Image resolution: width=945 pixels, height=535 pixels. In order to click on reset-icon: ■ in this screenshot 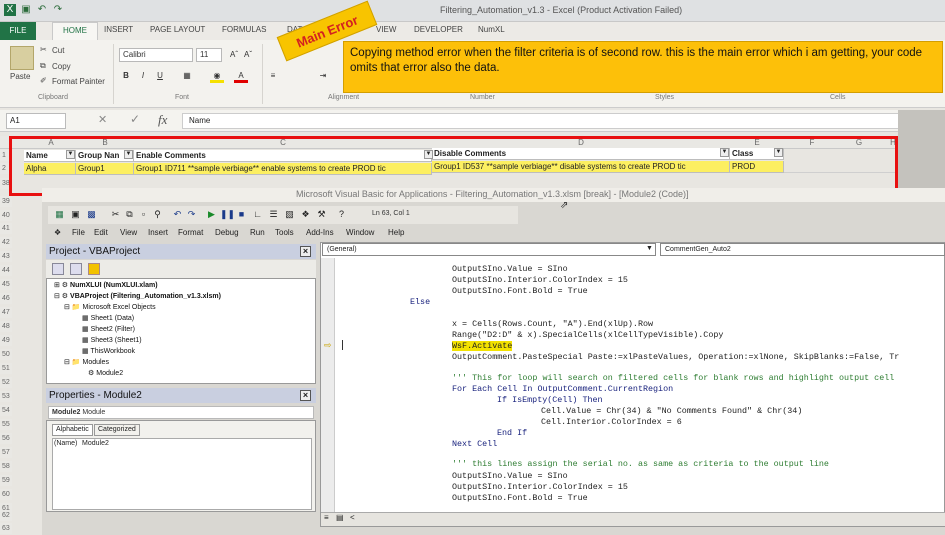, I will do `click(241, 214)`.